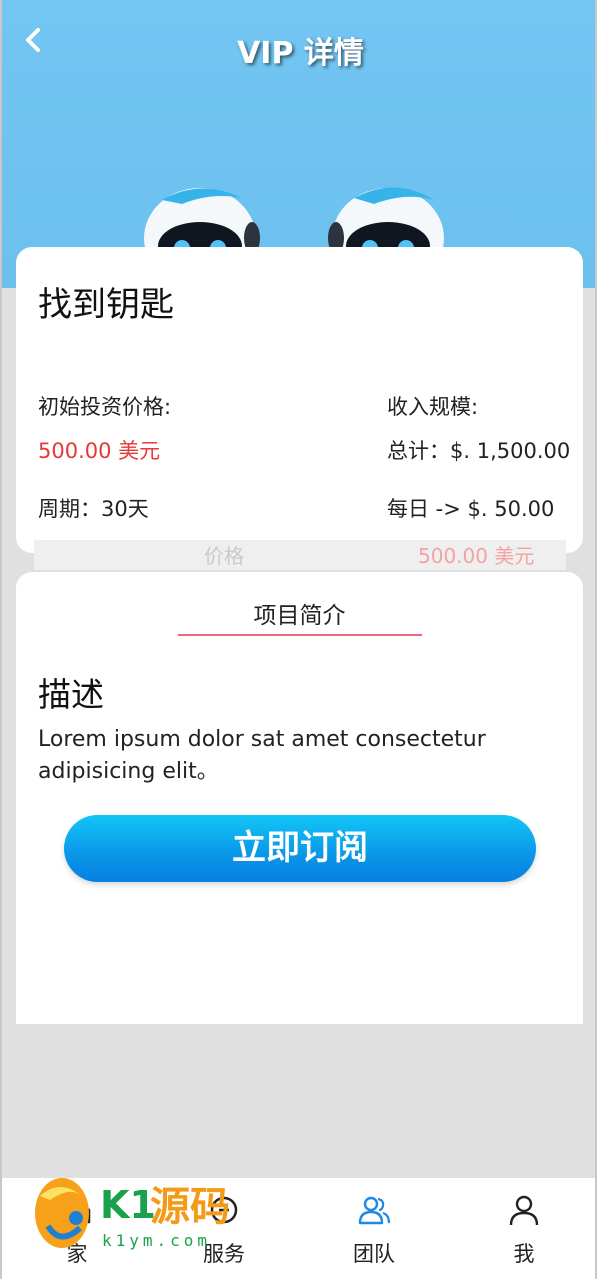 Image resolution: width=597 pixels, height=1279 pixels. I want to click on watermark-logo: K1 源码 k1ym.com, so click(132, 1214).